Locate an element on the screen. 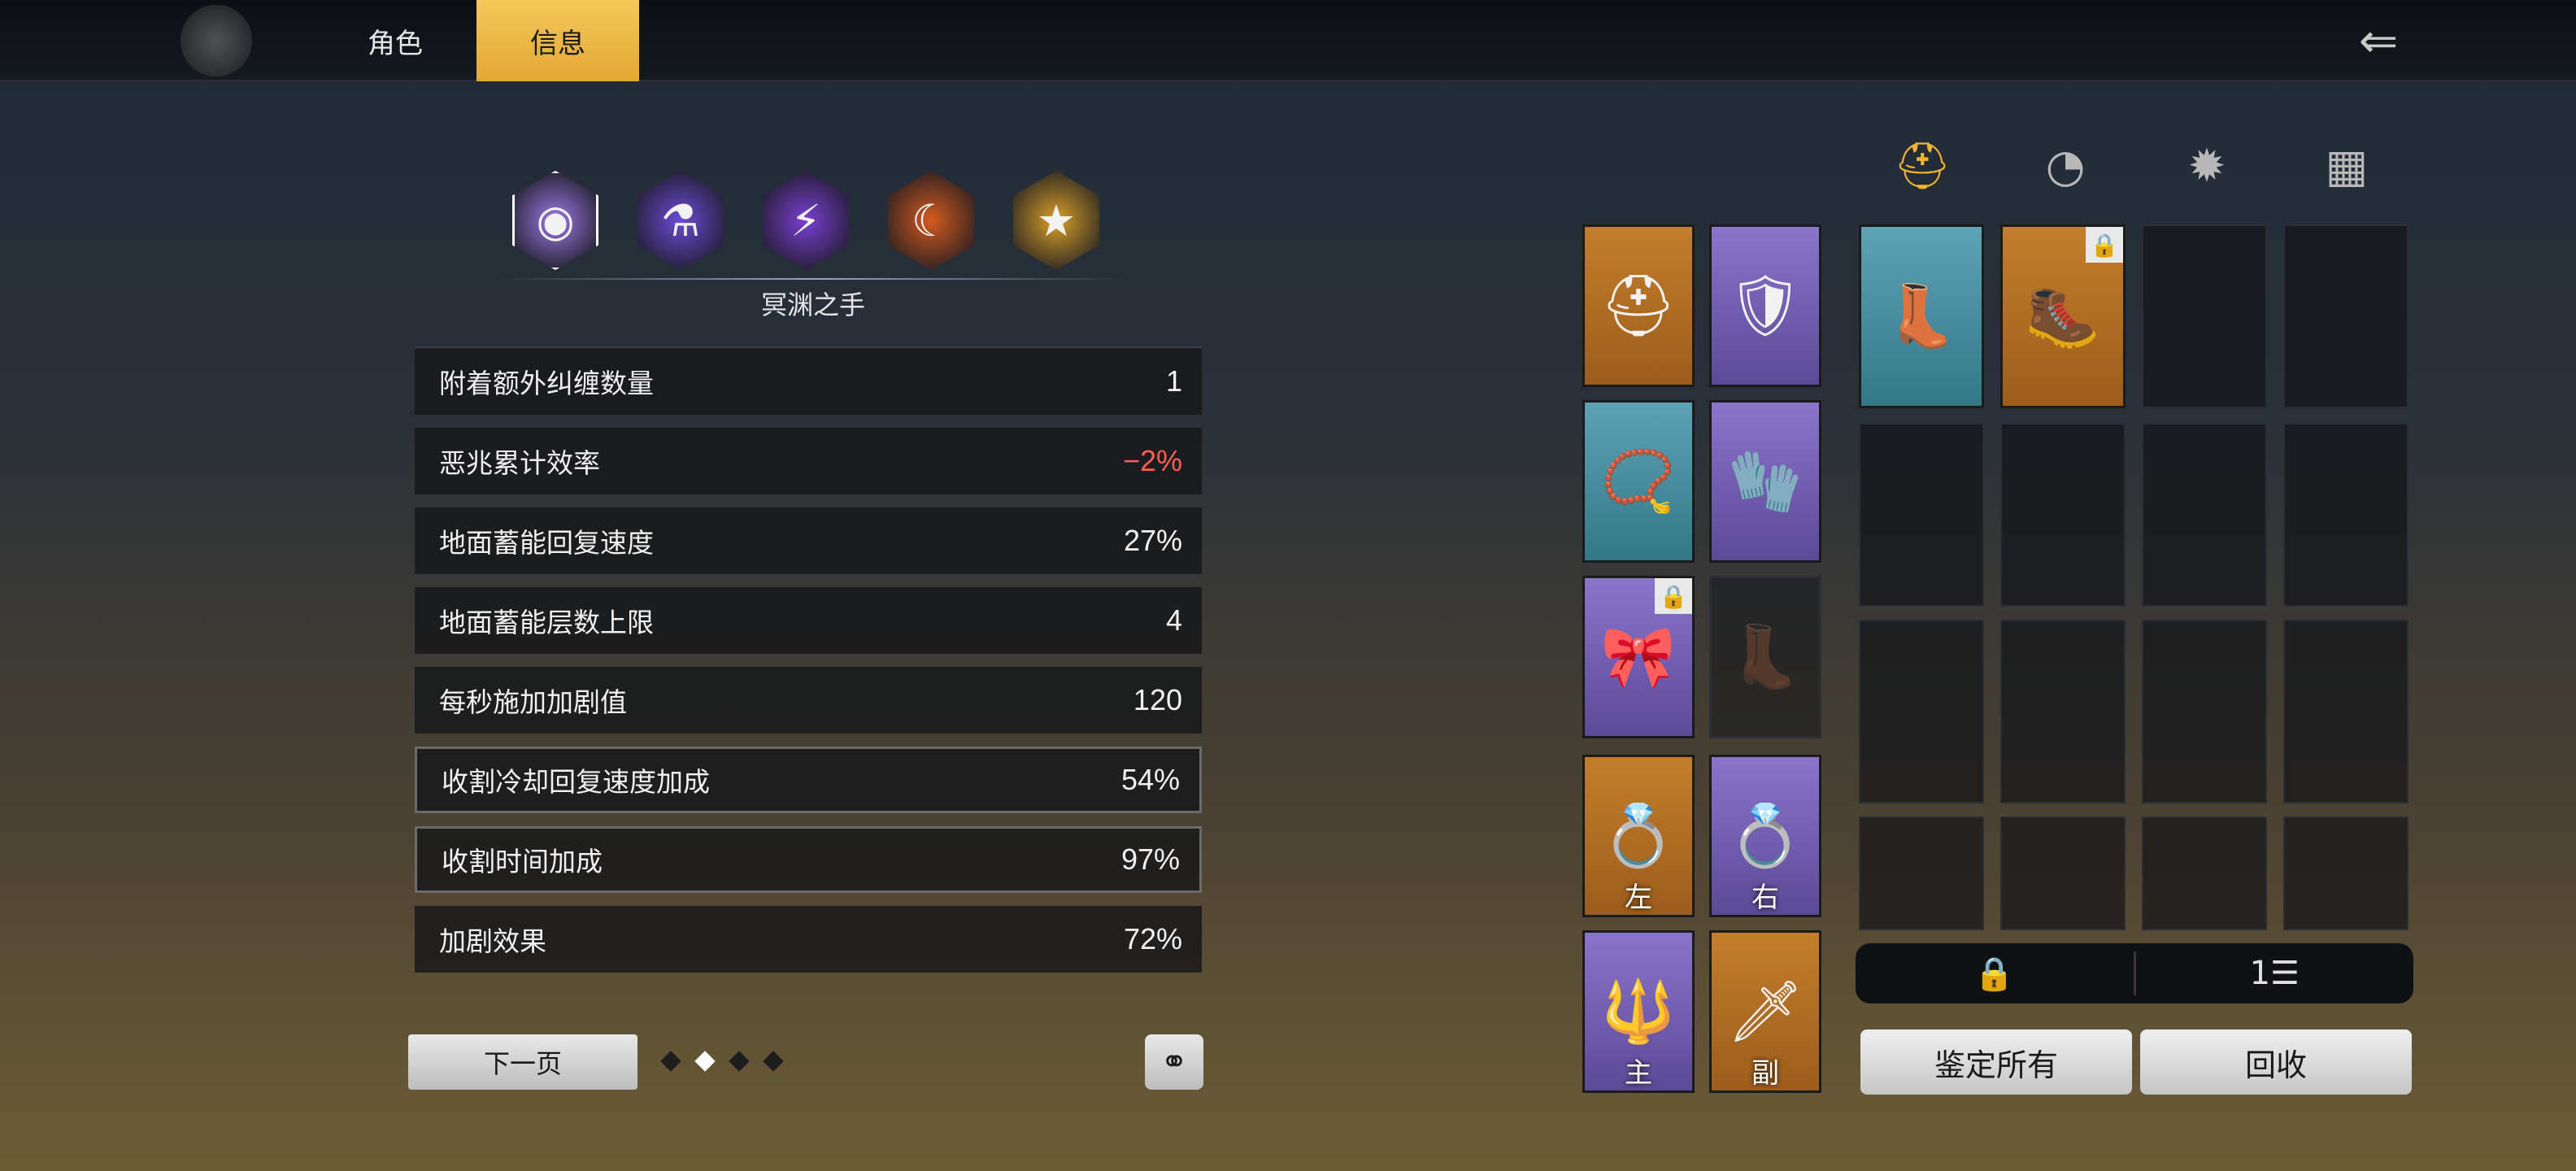 This screenshot has width=2576, height=1171. boots-icon: 👢 is located at coordinates (1922, 316).